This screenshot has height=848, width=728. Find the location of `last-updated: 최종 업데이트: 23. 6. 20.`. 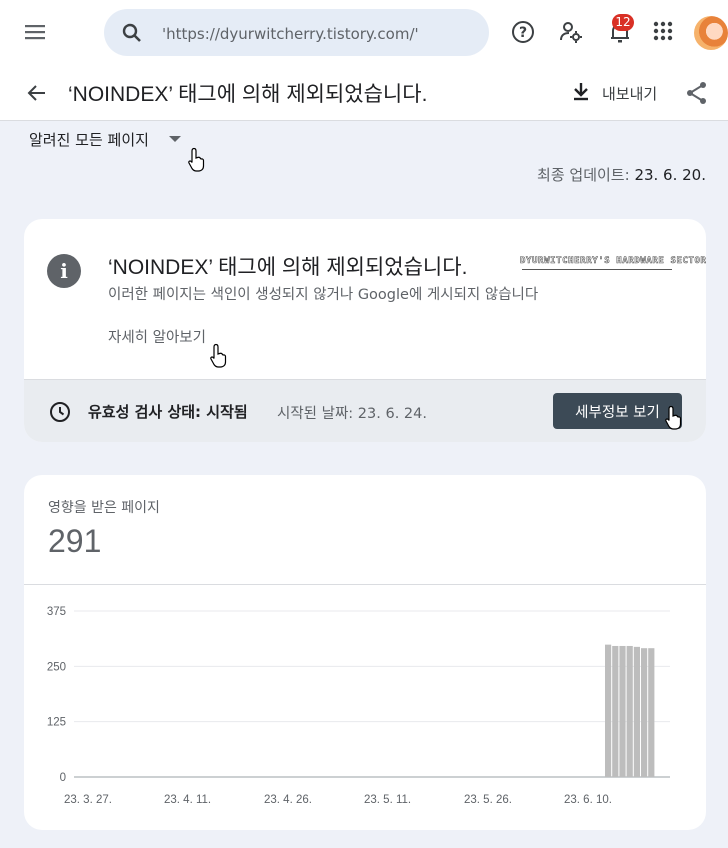

last-updated: 최종 업데이트: 23. 6. 20. is located at coordinates (621, 174).